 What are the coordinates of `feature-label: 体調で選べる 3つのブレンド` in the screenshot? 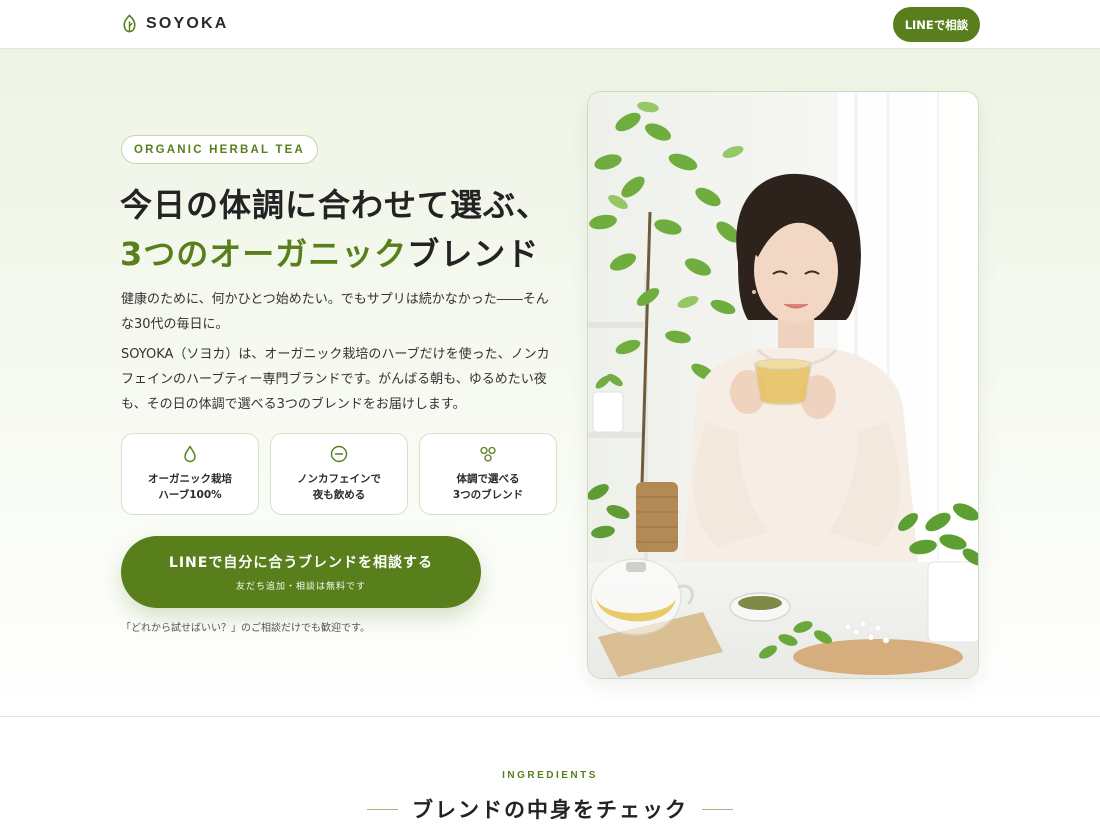 It's located at (488, 487).